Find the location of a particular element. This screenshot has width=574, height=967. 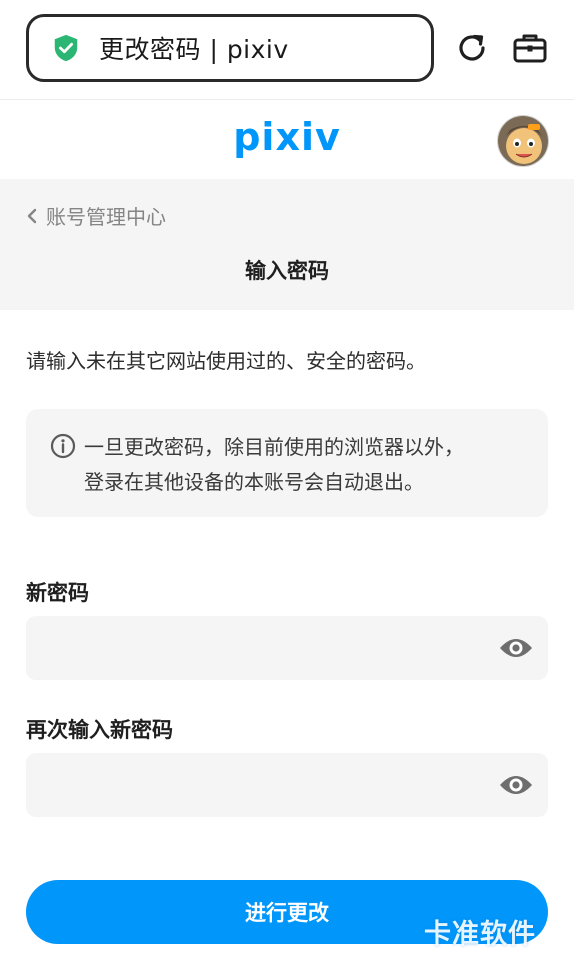

page-title-url: 更改密码 | pixiv is located at coordinates (194, 49).